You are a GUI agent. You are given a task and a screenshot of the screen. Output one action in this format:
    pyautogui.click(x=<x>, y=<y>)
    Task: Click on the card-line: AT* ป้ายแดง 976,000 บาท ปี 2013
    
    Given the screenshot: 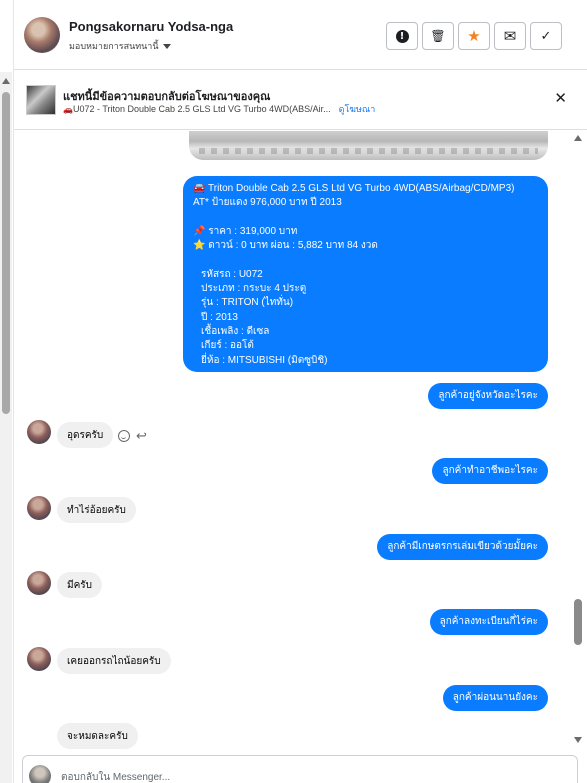 What is the action you would take?
    pyautogui.click(x=267, y=203)
    